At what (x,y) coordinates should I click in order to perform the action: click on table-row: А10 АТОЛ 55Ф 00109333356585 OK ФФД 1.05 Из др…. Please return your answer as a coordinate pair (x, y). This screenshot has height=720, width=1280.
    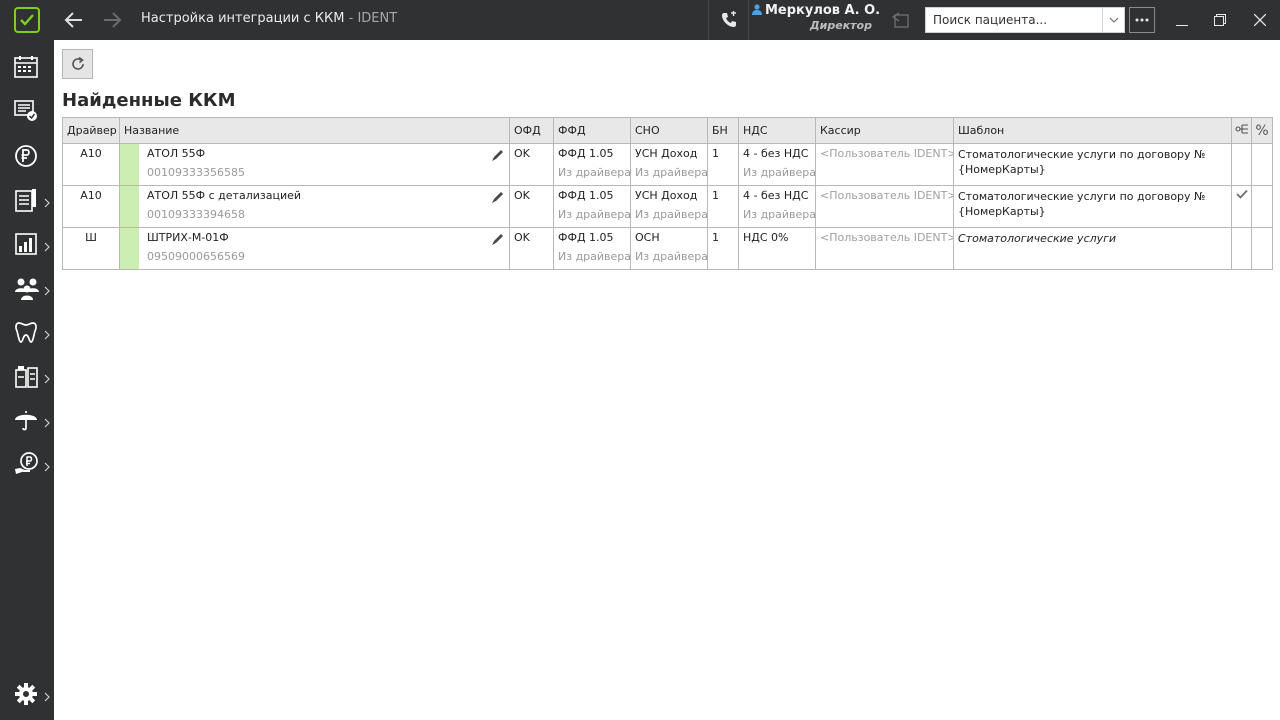
    Looking at the image, I should click on (667, 164).